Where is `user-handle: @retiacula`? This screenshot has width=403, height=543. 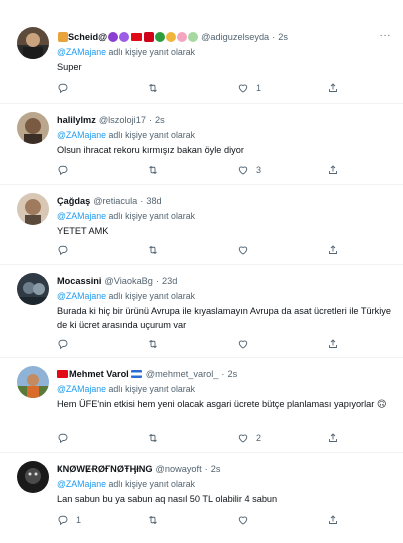
user-handle: @retiacula is located at coordinates (115, 201).